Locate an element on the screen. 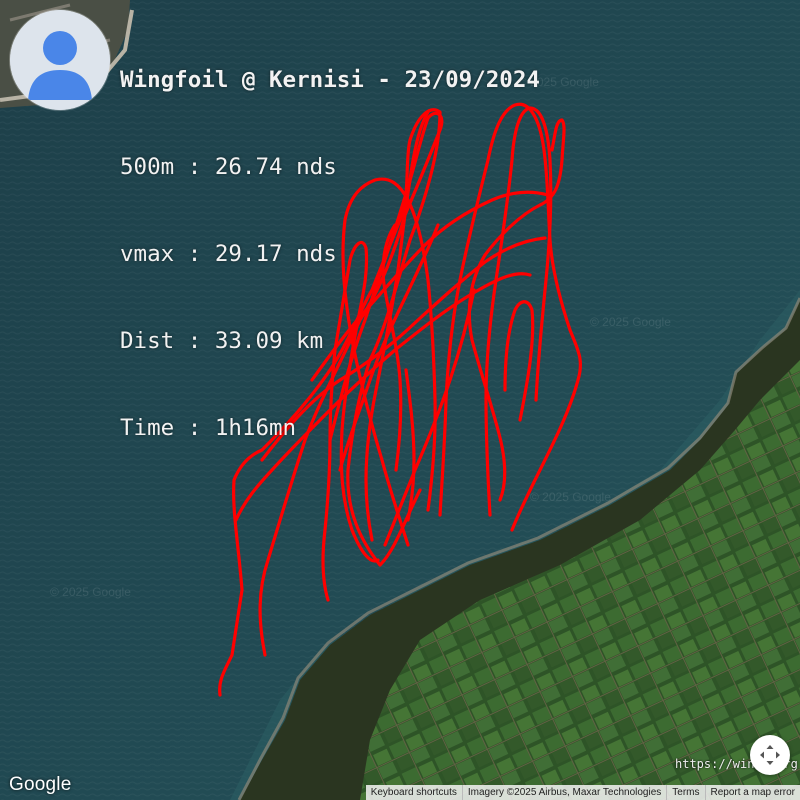 This screenshot has height=800, width=800. person-silhouette-icon is located at coordinates (60, 60).